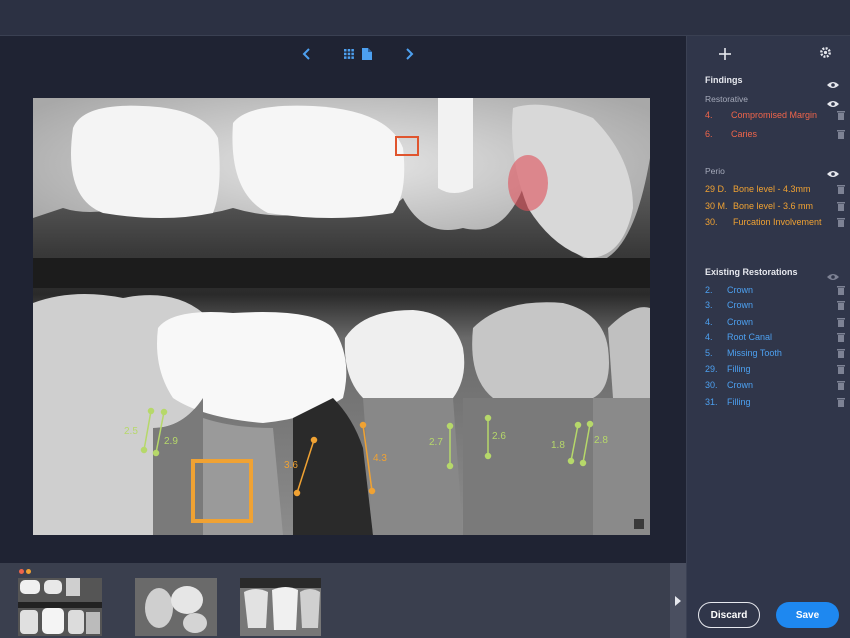  I want to click on existing-restorations-title: Existing Restorations, so click(751, 272).